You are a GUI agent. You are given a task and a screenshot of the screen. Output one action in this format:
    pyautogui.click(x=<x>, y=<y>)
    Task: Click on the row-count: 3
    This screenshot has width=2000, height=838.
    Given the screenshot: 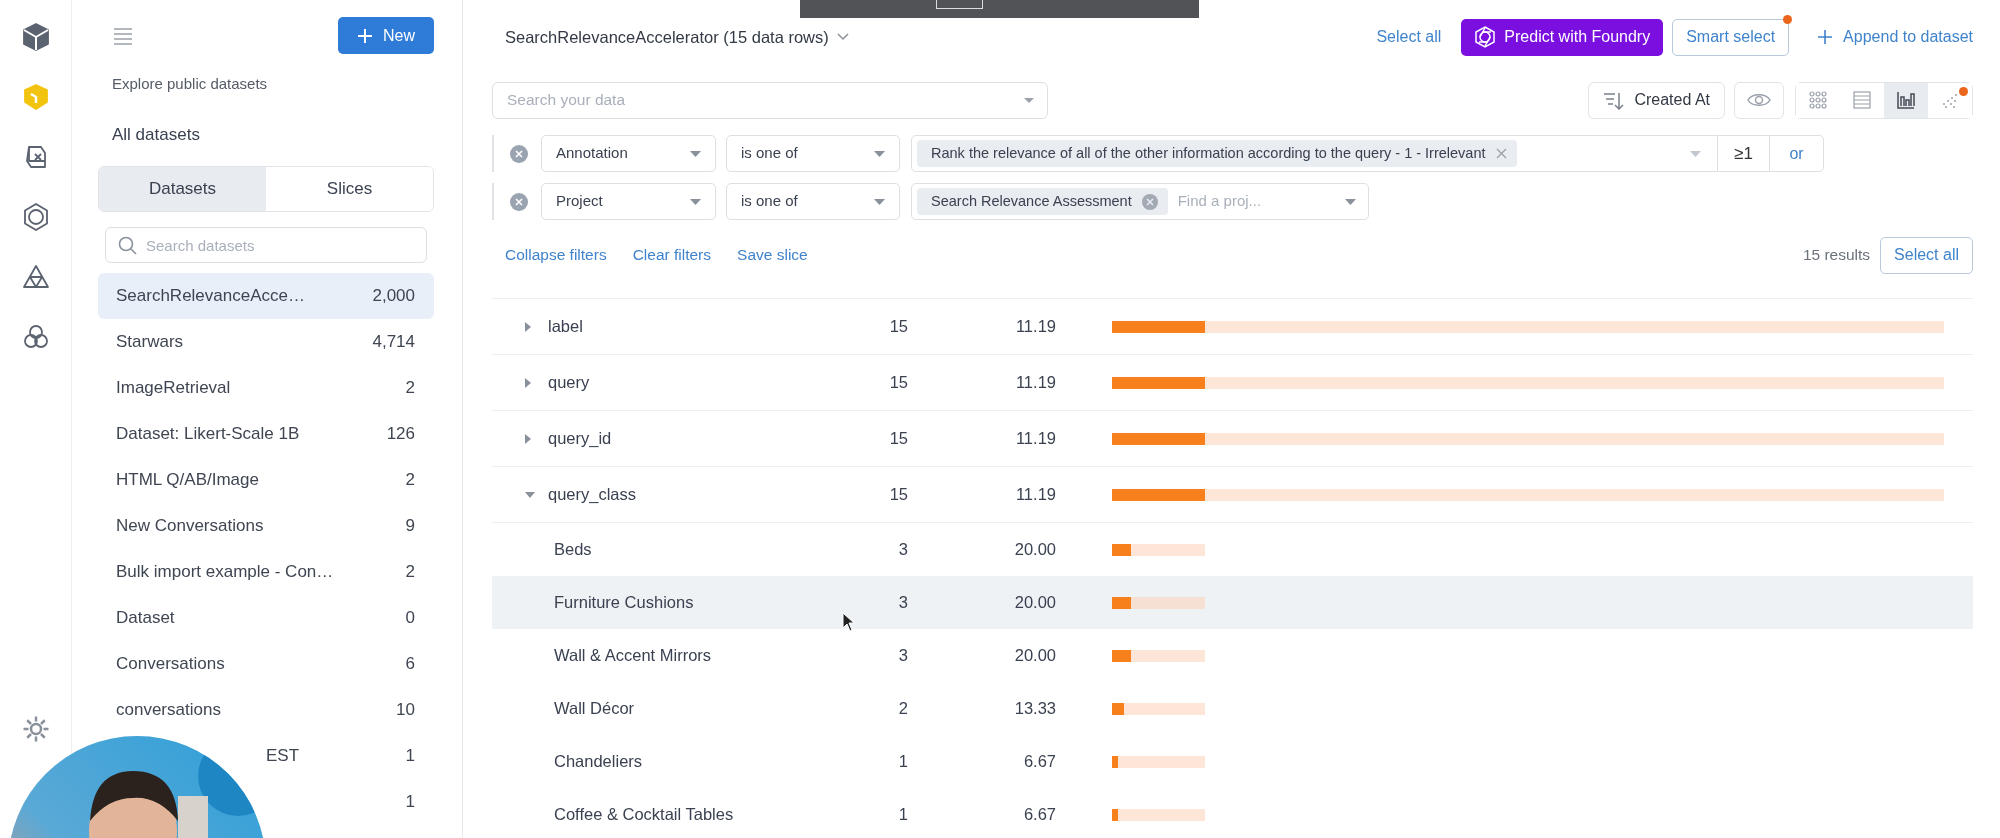 What is the action you would take?
    pyautogui.click(x=902, y=550)
    